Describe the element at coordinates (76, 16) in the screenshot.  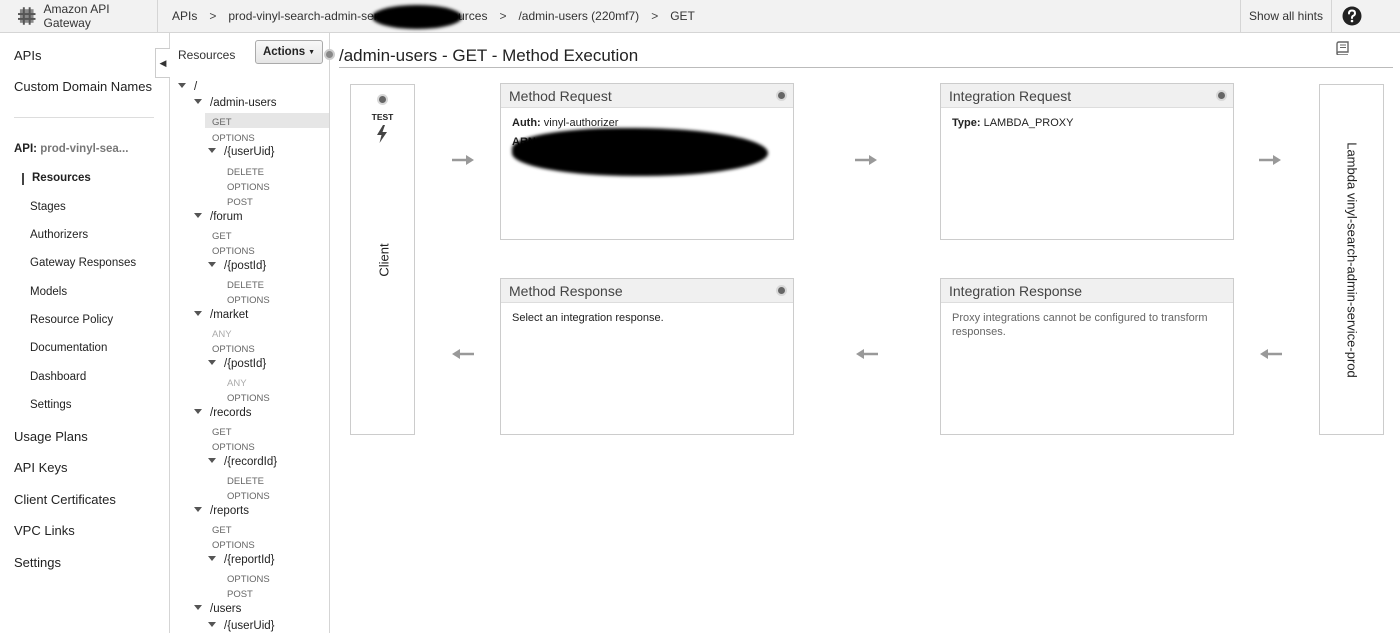
I see `brand-name: Amazon API Gateway` at that location.